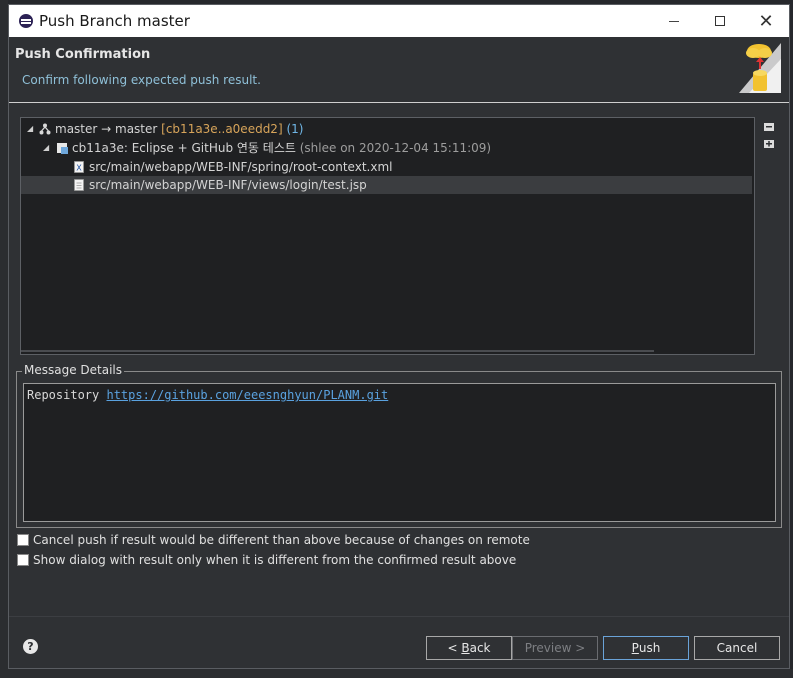 The image size is (793, 678). I want to click on back-arrow: <, so click(452, 648).